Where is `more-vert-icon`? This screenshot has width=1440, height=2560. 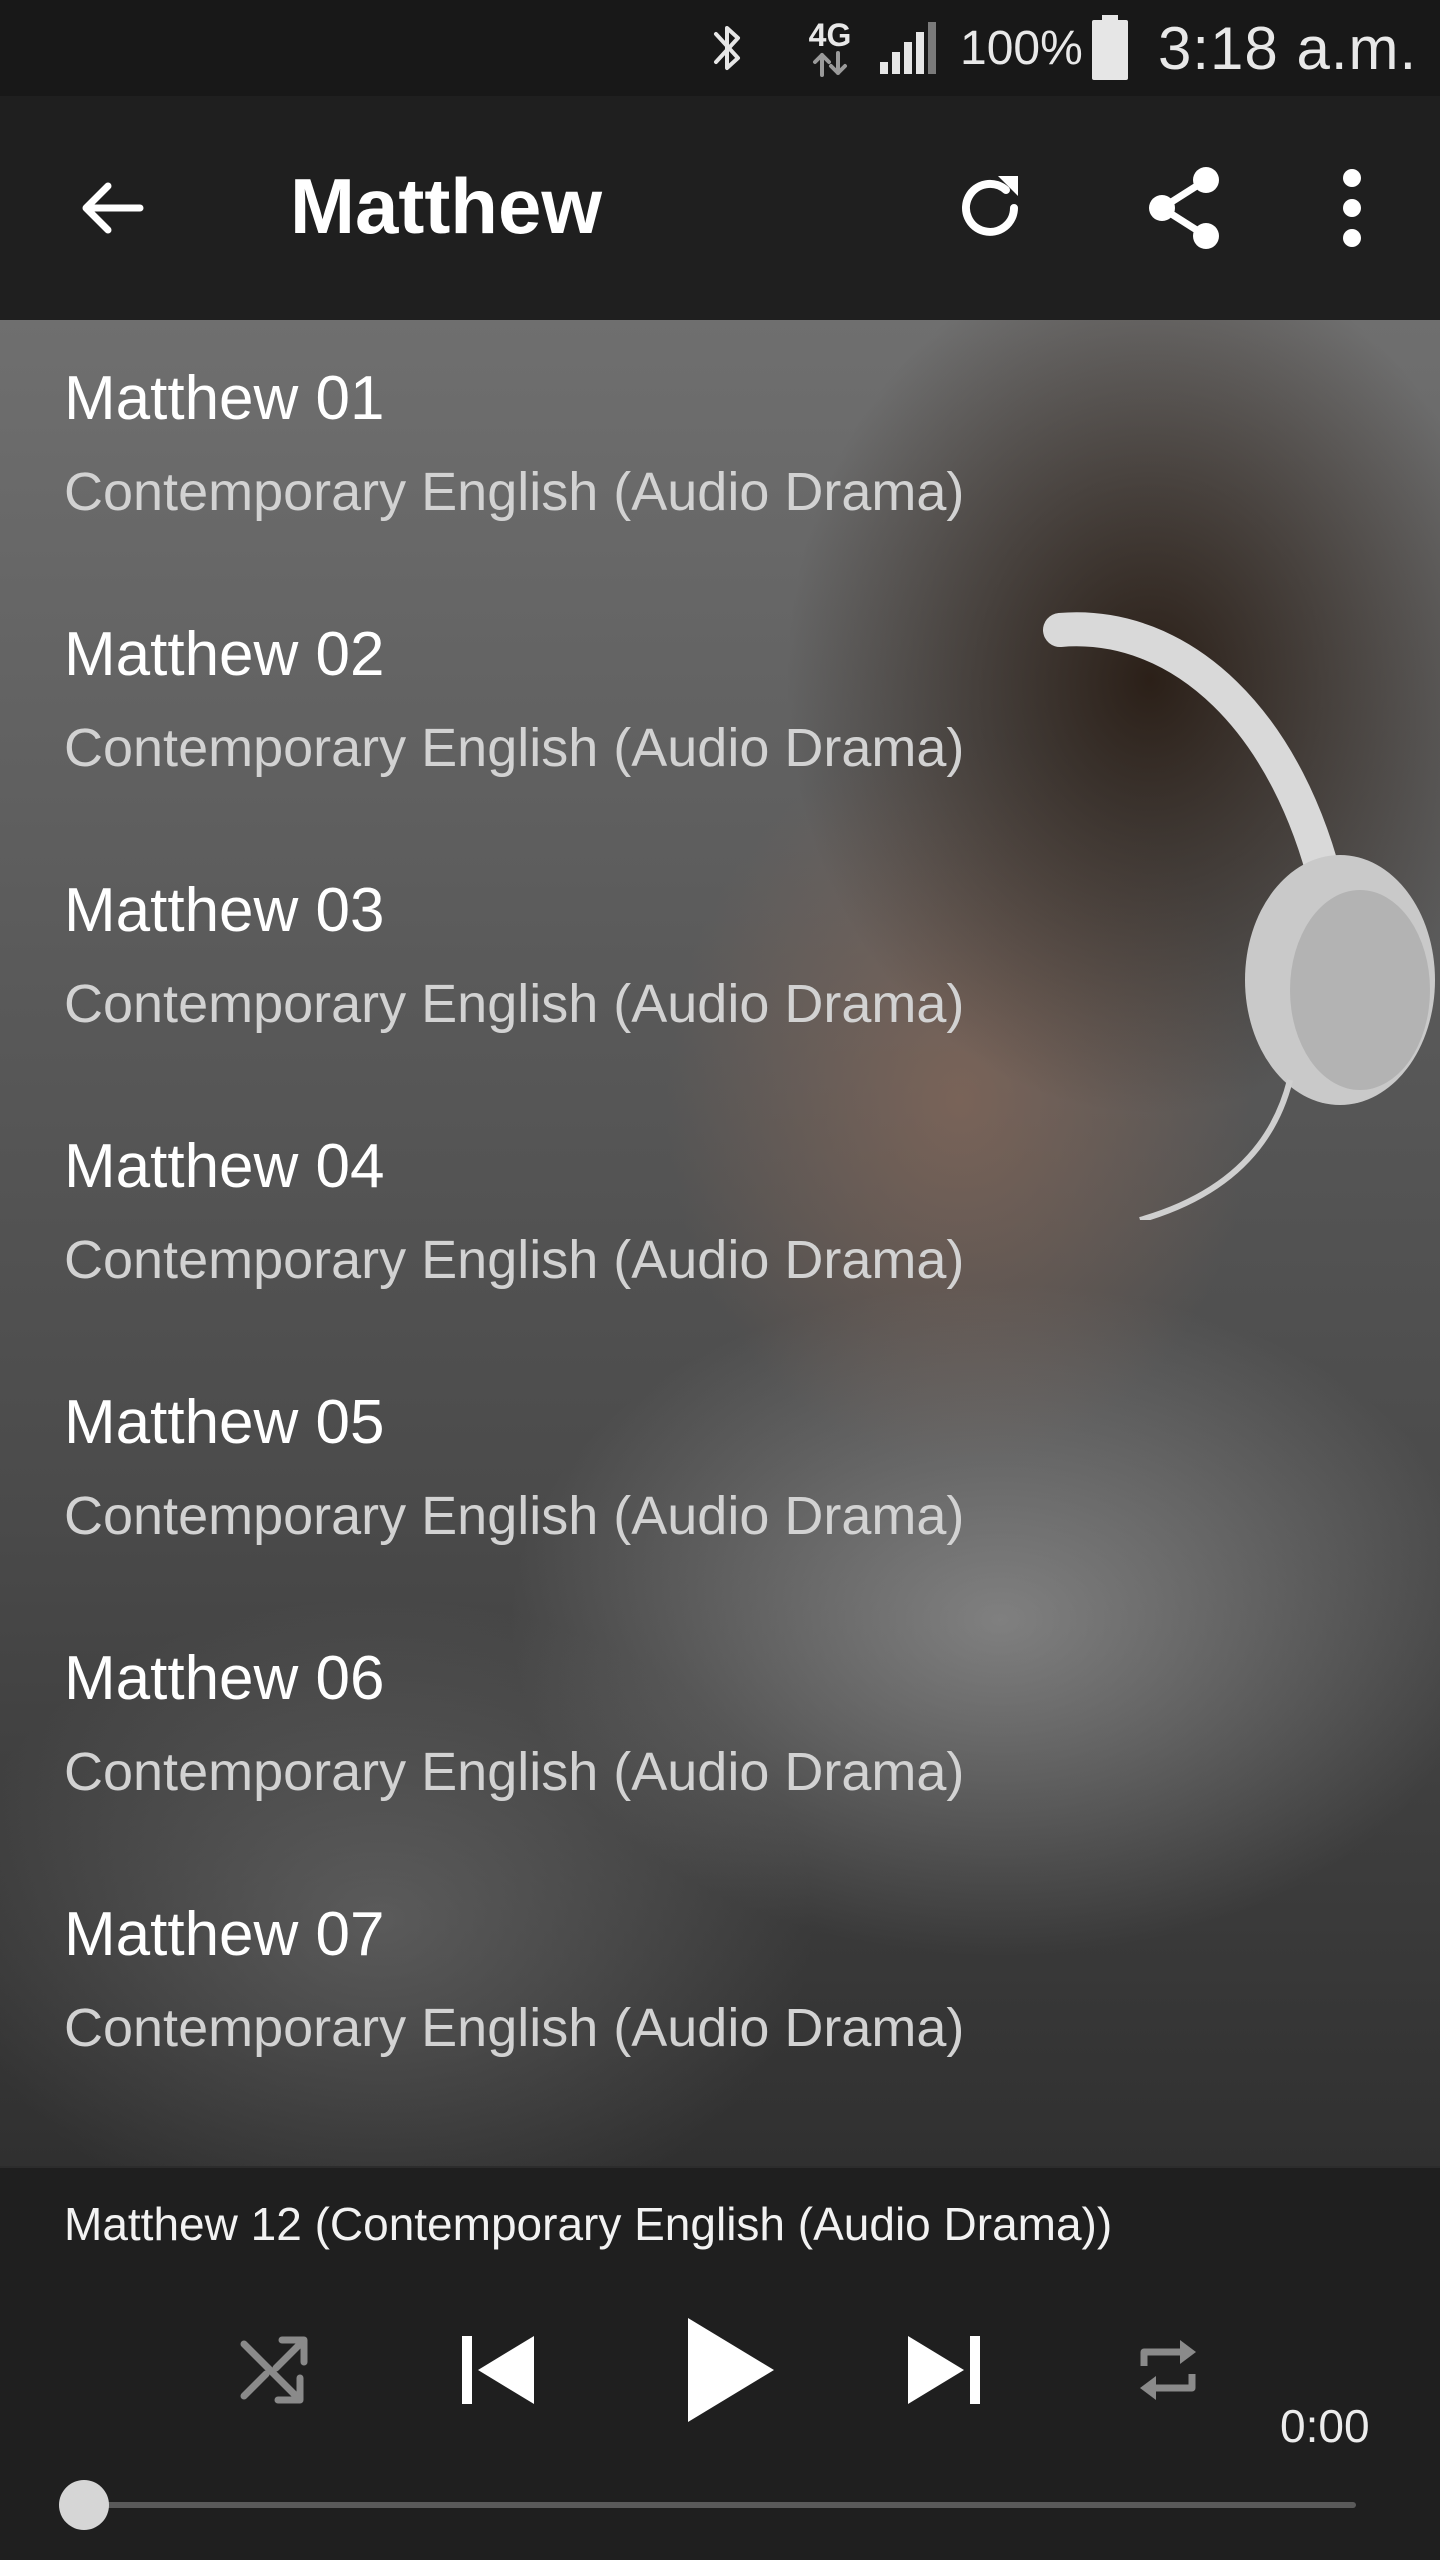
more-vert-icon is located at coordinates (1352, 208).